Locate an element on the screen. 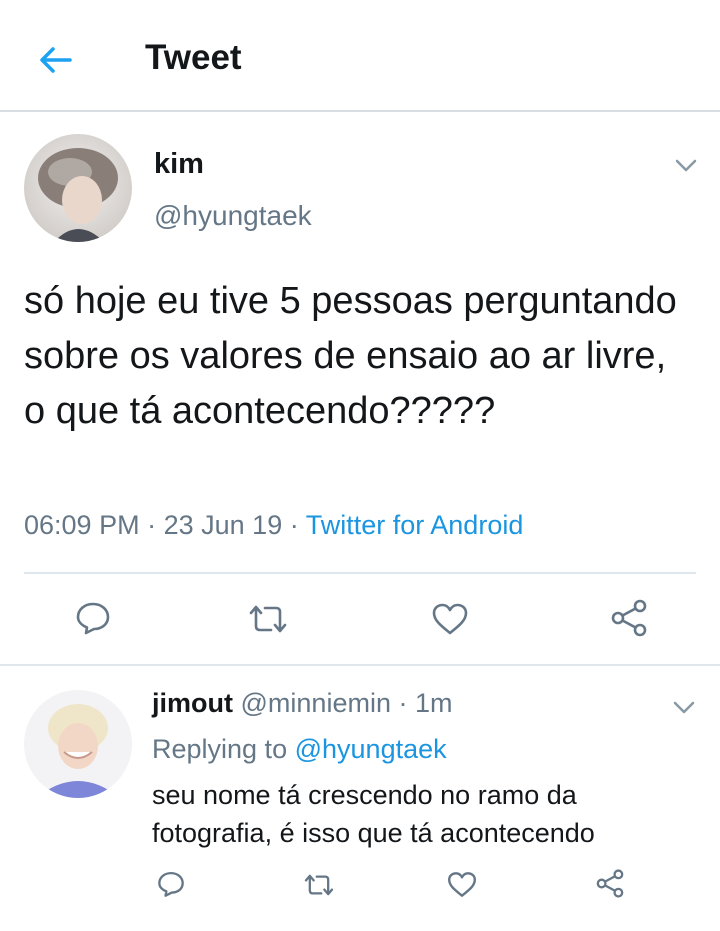  replying-to: Replying to @hyungtaek is located at coordinates (299, 749).